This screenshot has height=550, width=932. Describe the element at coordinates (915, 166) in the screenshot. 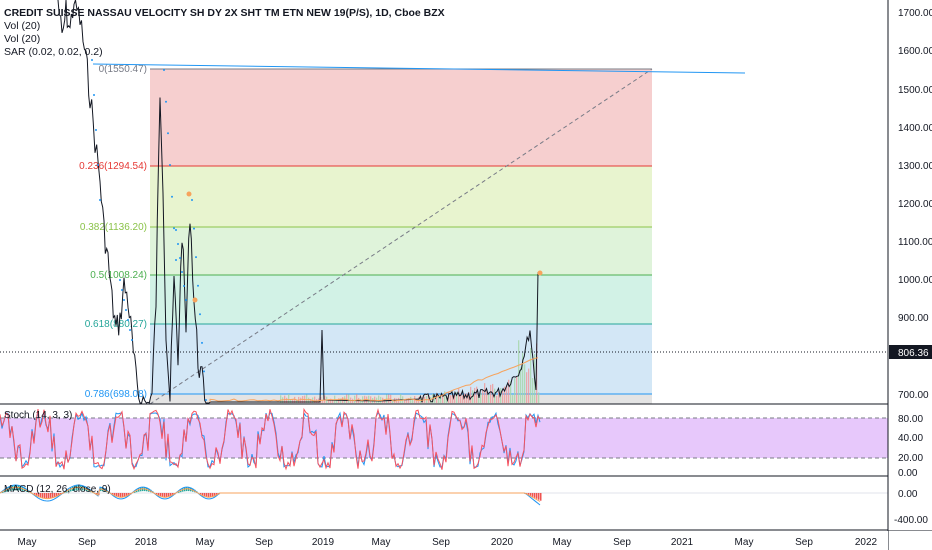

I see `price-axis-label: 1300.00` at that location.